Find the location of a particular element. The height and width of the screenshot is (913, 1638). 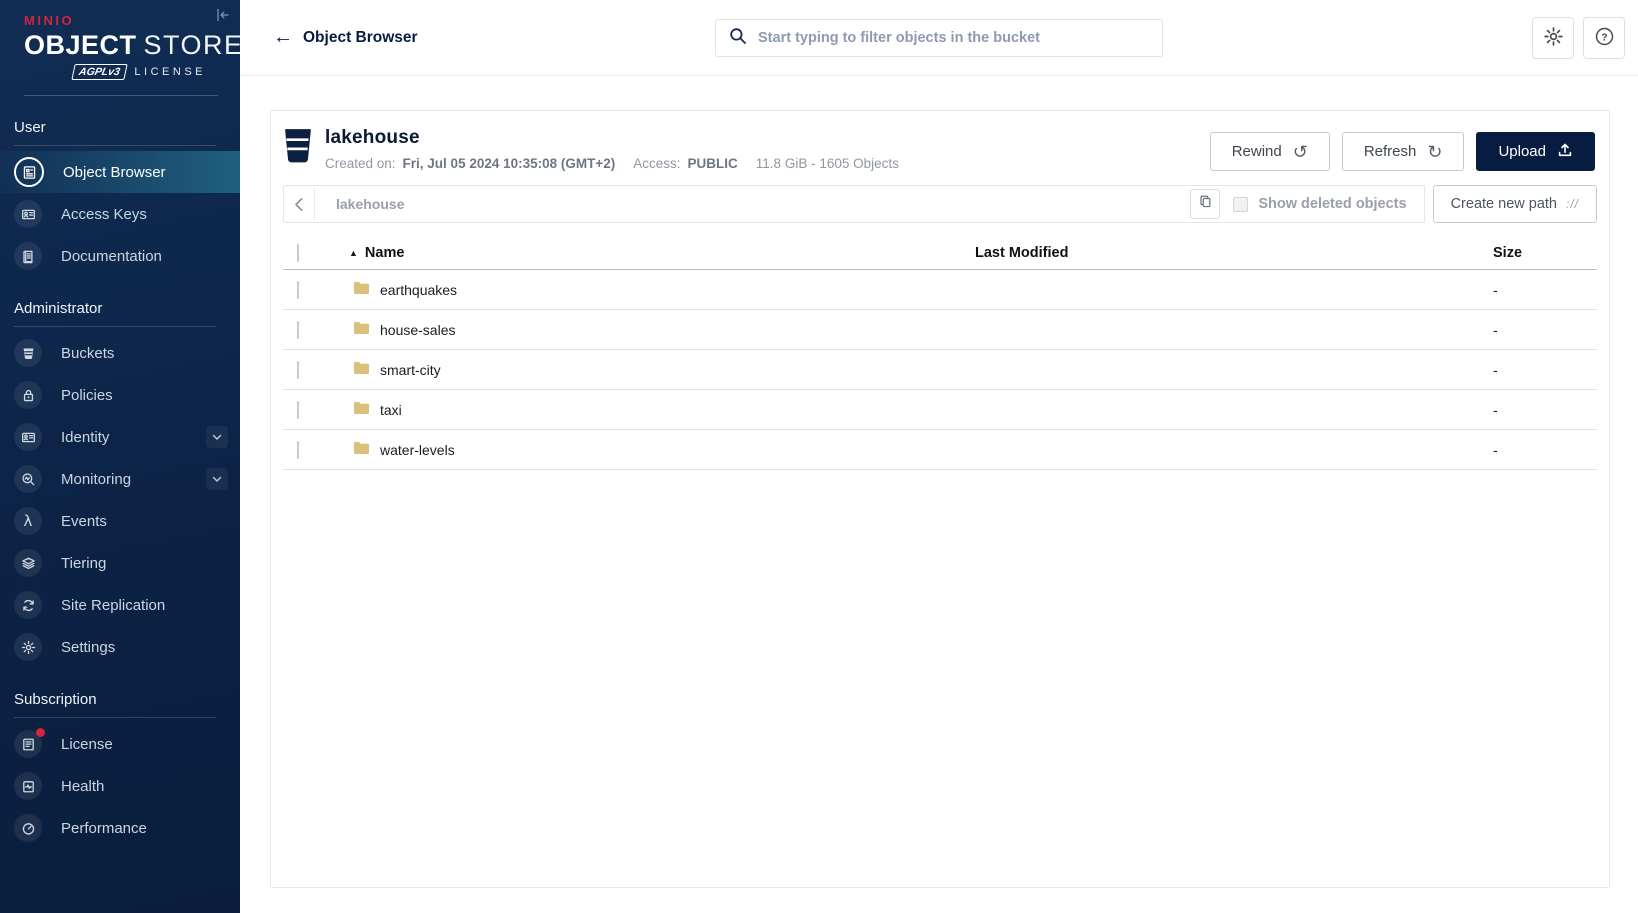

help-button: ? is located at coordinates (1604, 37).